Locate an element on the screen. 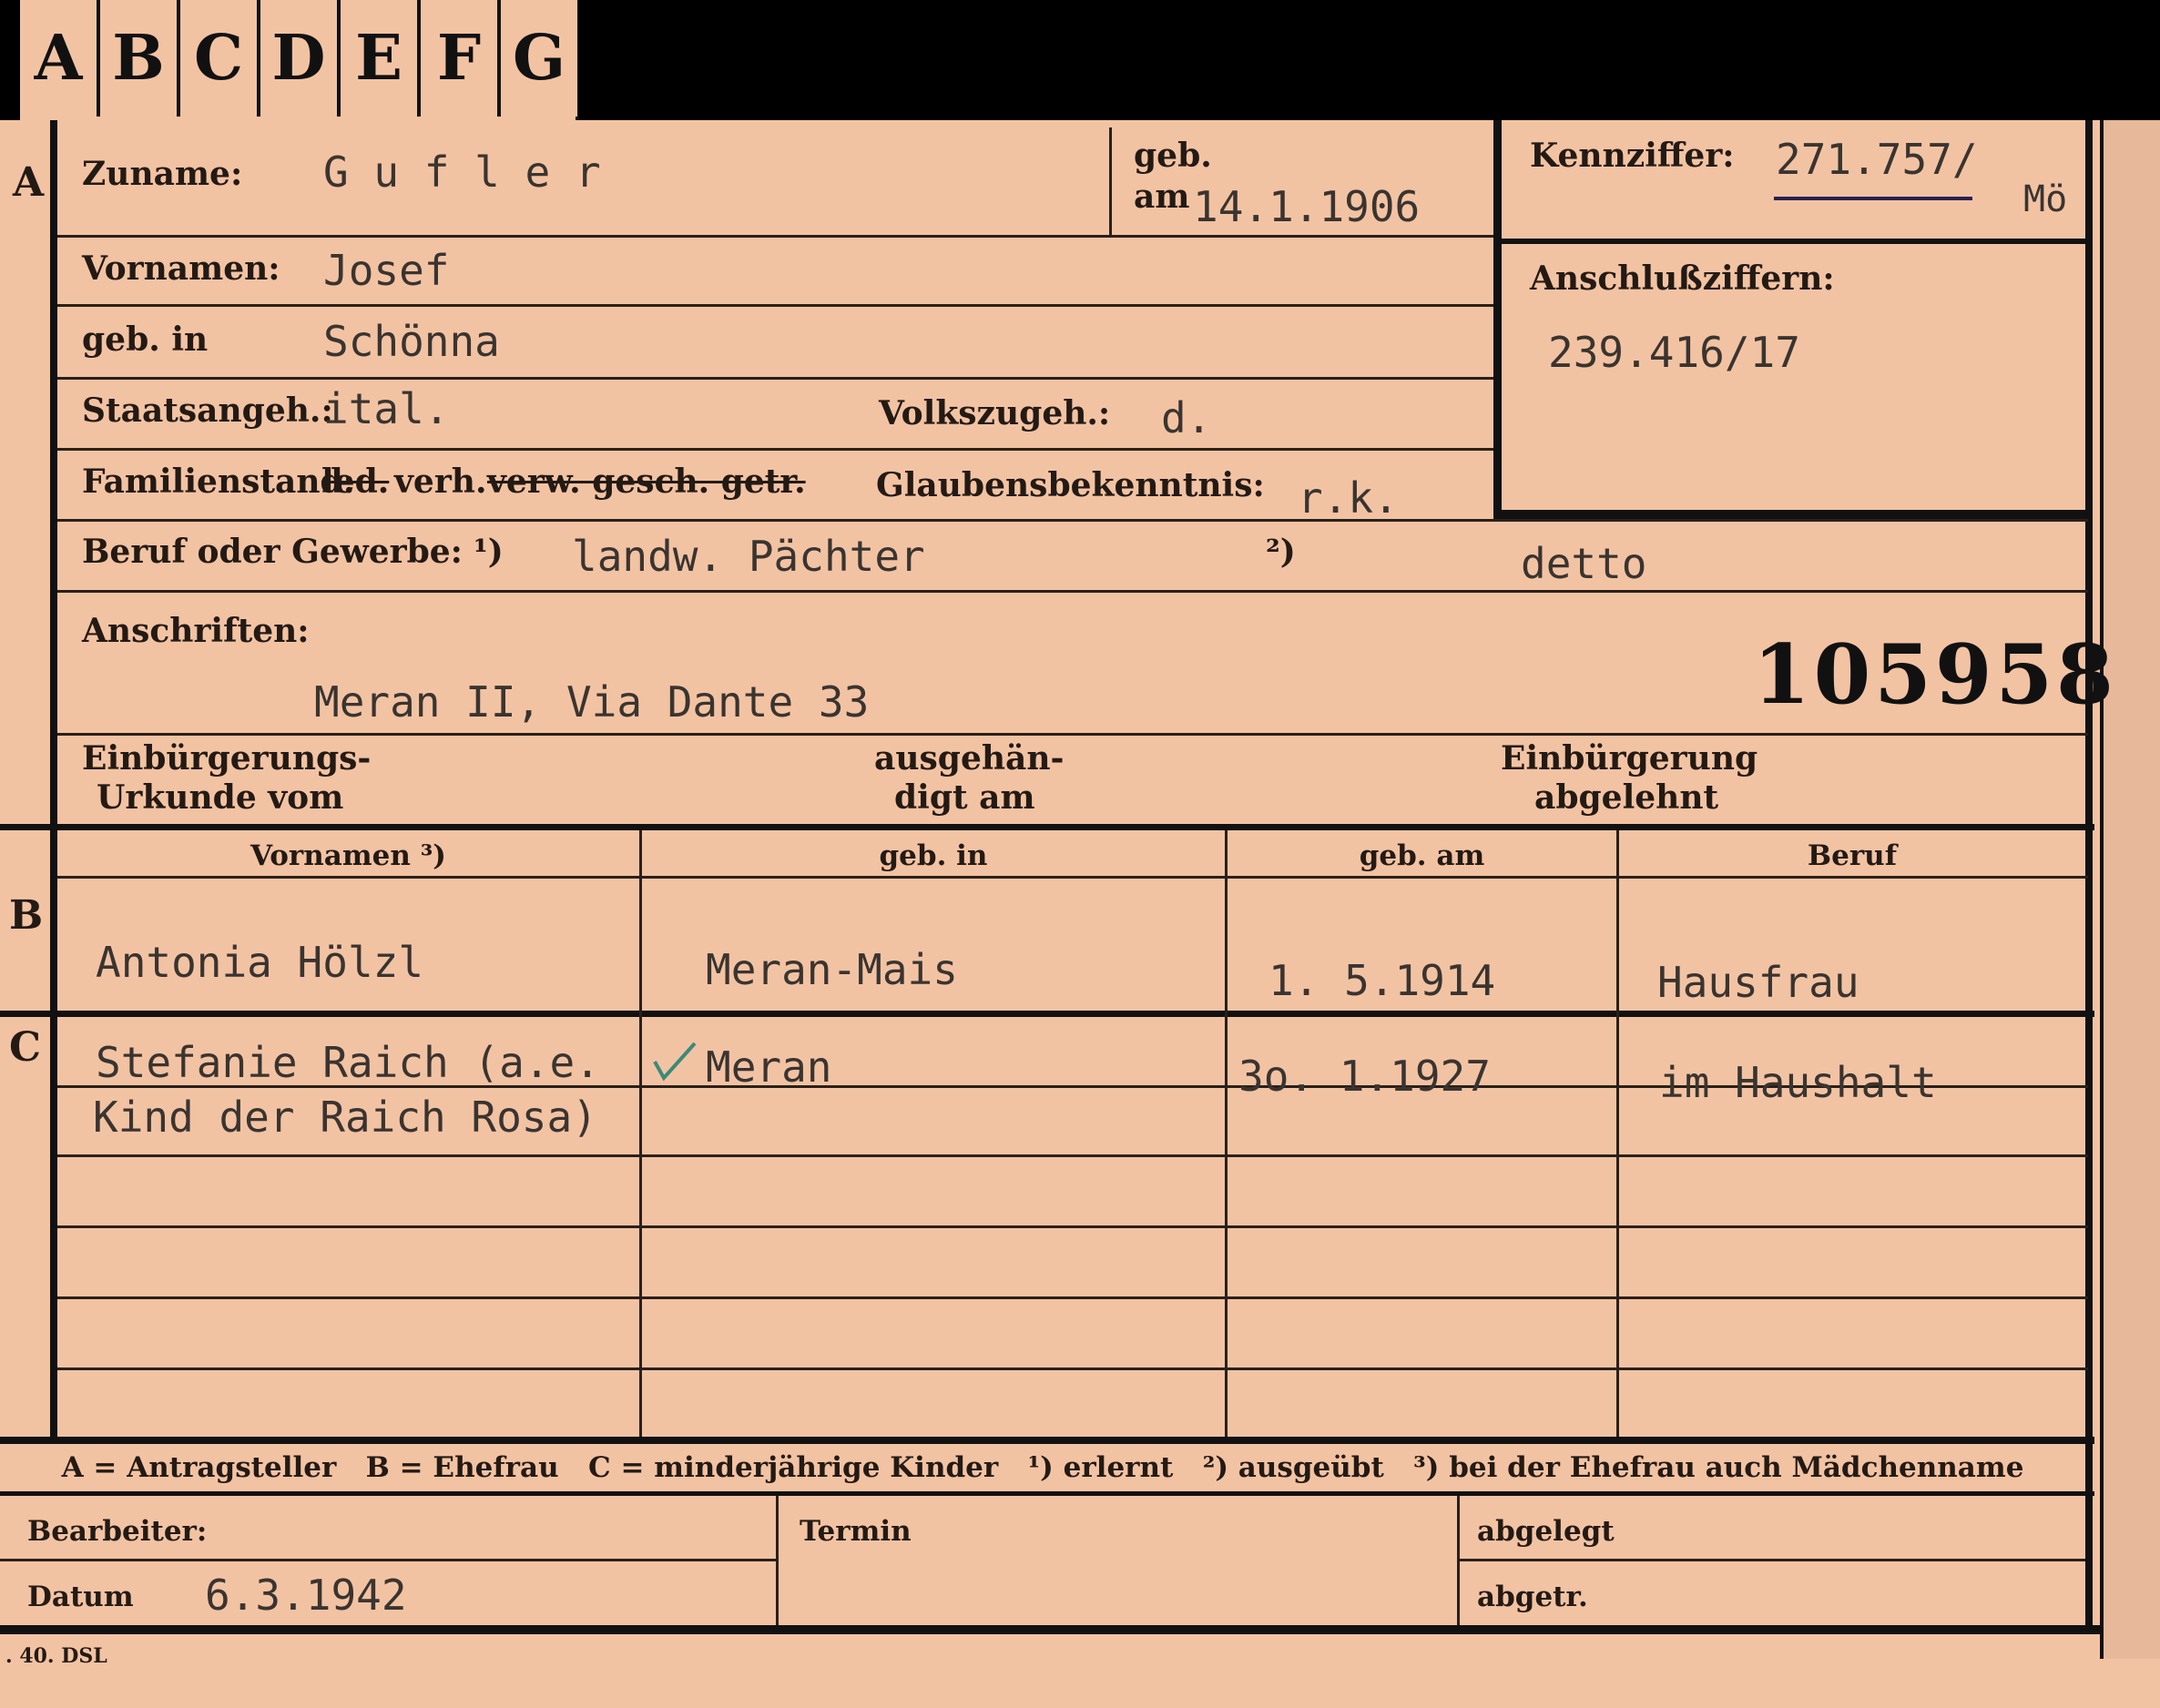 This screenshot has width=2160, height=1708. spouse-beruf: Hausfrau is located at coordinates (1758, 983).